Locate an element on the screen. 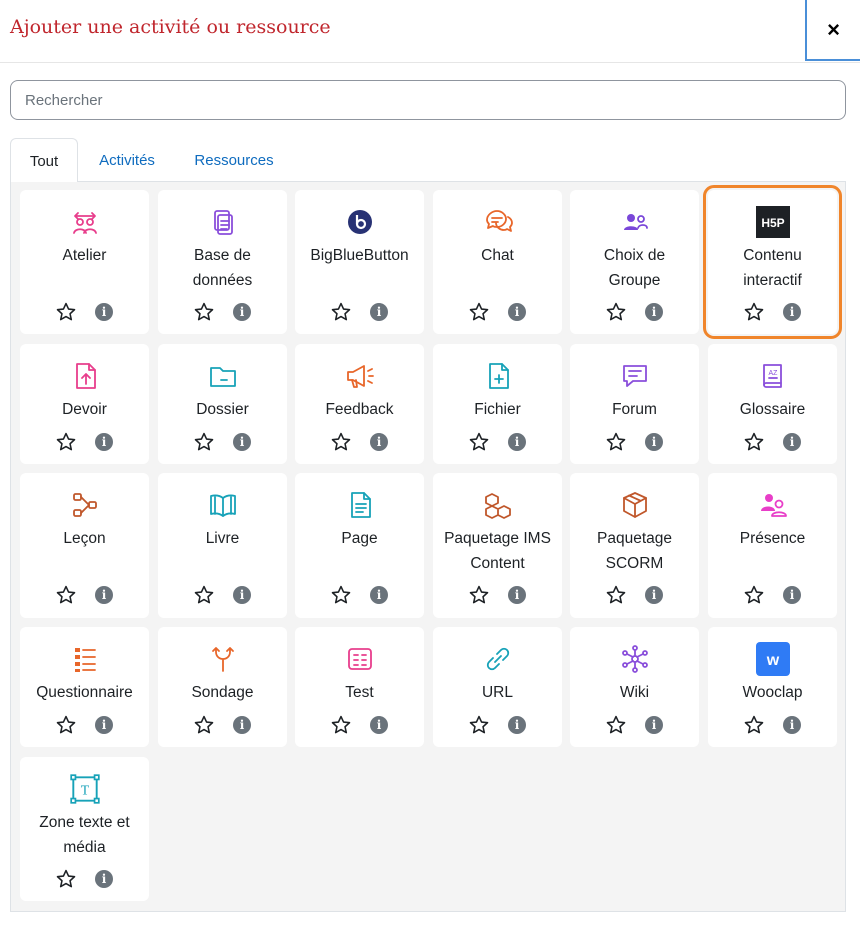 This screenshot has height=926, width=860. activity-card: Leçon i is located at coordinates (84, 545).